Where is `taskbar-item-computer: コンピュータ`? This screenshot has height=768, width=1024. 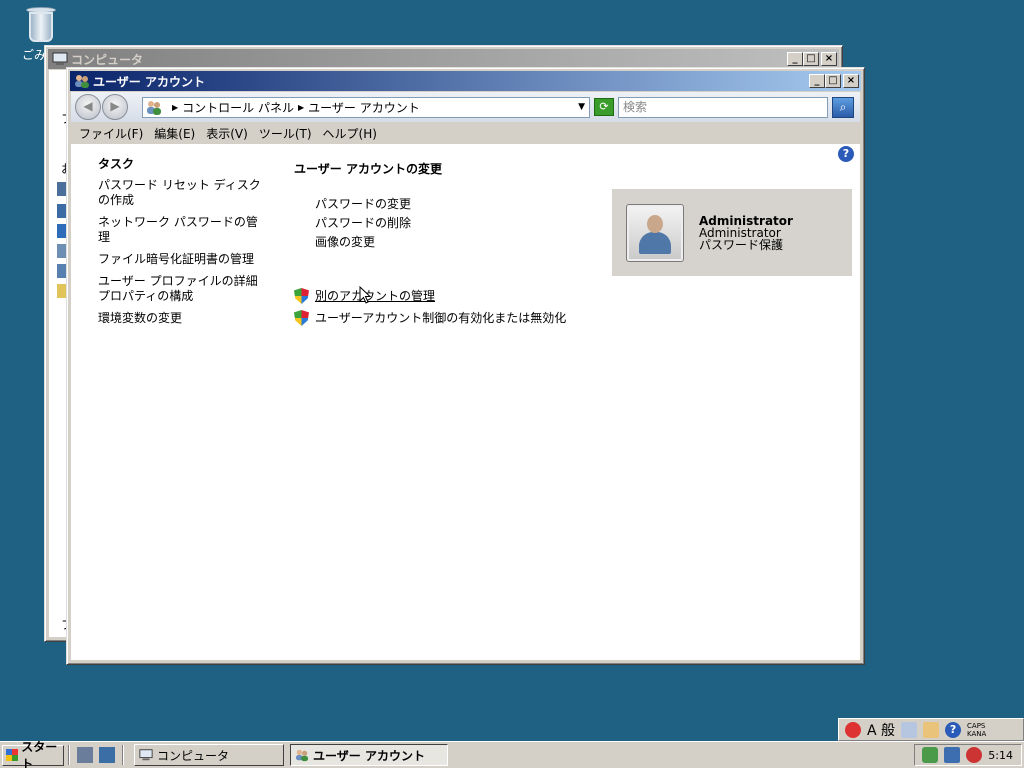
taskbar-item-computer: コンピュータ is located at coordinates (209, 755).